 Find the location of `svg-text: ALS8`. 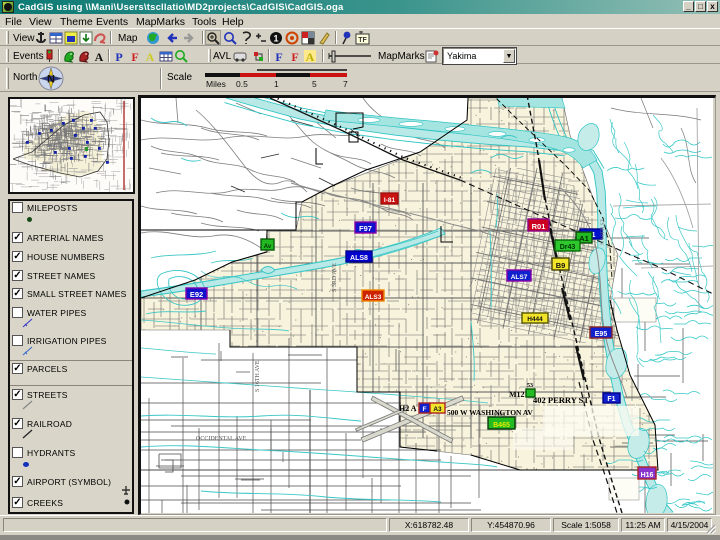

svg-text: ALS8 is located at coordinates (359, 258).